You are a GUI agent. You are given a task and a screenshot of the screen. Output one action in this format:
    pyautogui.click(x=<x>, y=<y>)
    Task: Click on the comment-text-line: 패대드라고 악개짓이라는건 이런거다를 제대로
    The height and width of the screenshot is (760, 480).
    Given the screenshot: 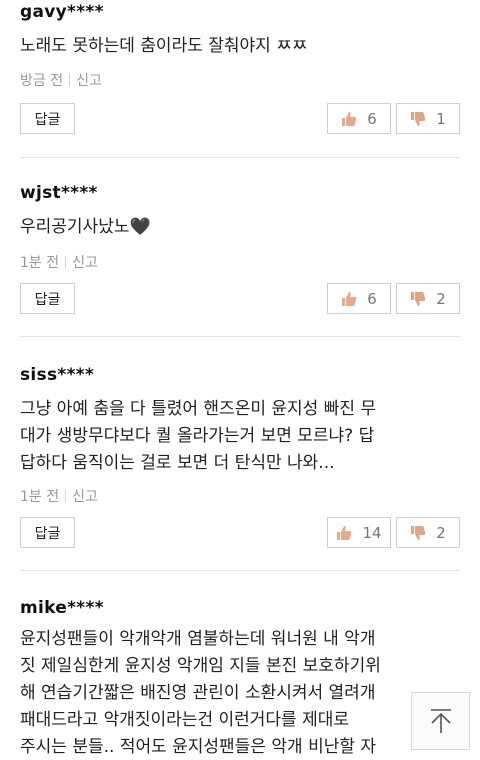 What is the action you would take?
    pyautogui.click(x=185, y=720)
    